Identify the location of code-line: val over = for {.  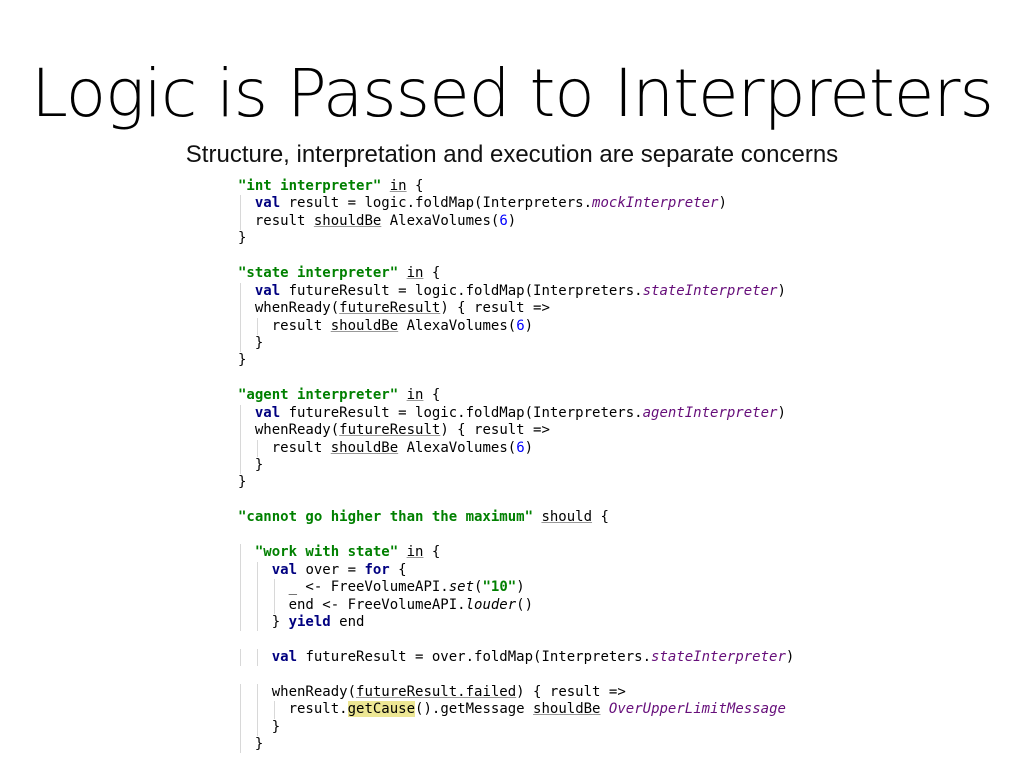
(518, 570).